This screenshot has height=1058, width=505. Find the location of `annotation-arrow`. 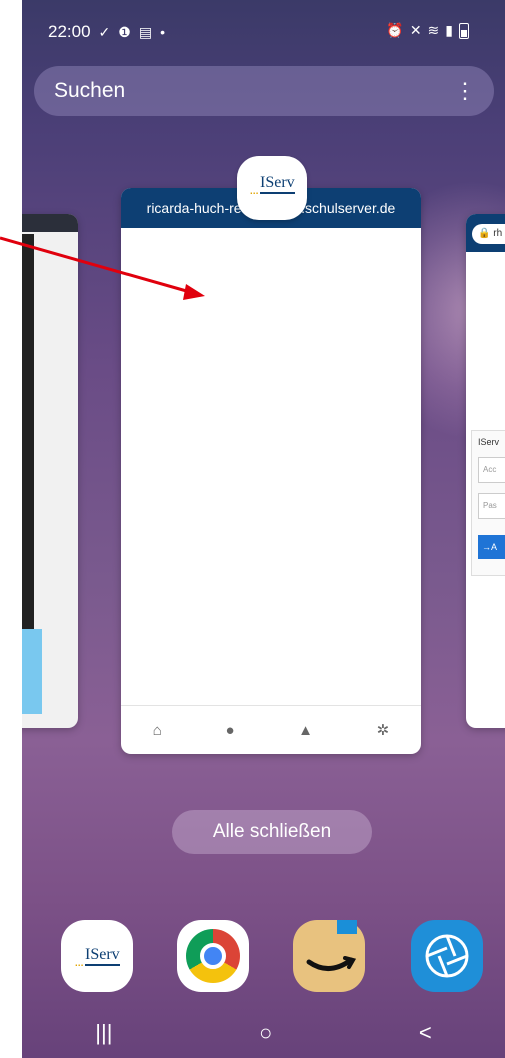

annotation-arrow is located at coordinates (102, 268).